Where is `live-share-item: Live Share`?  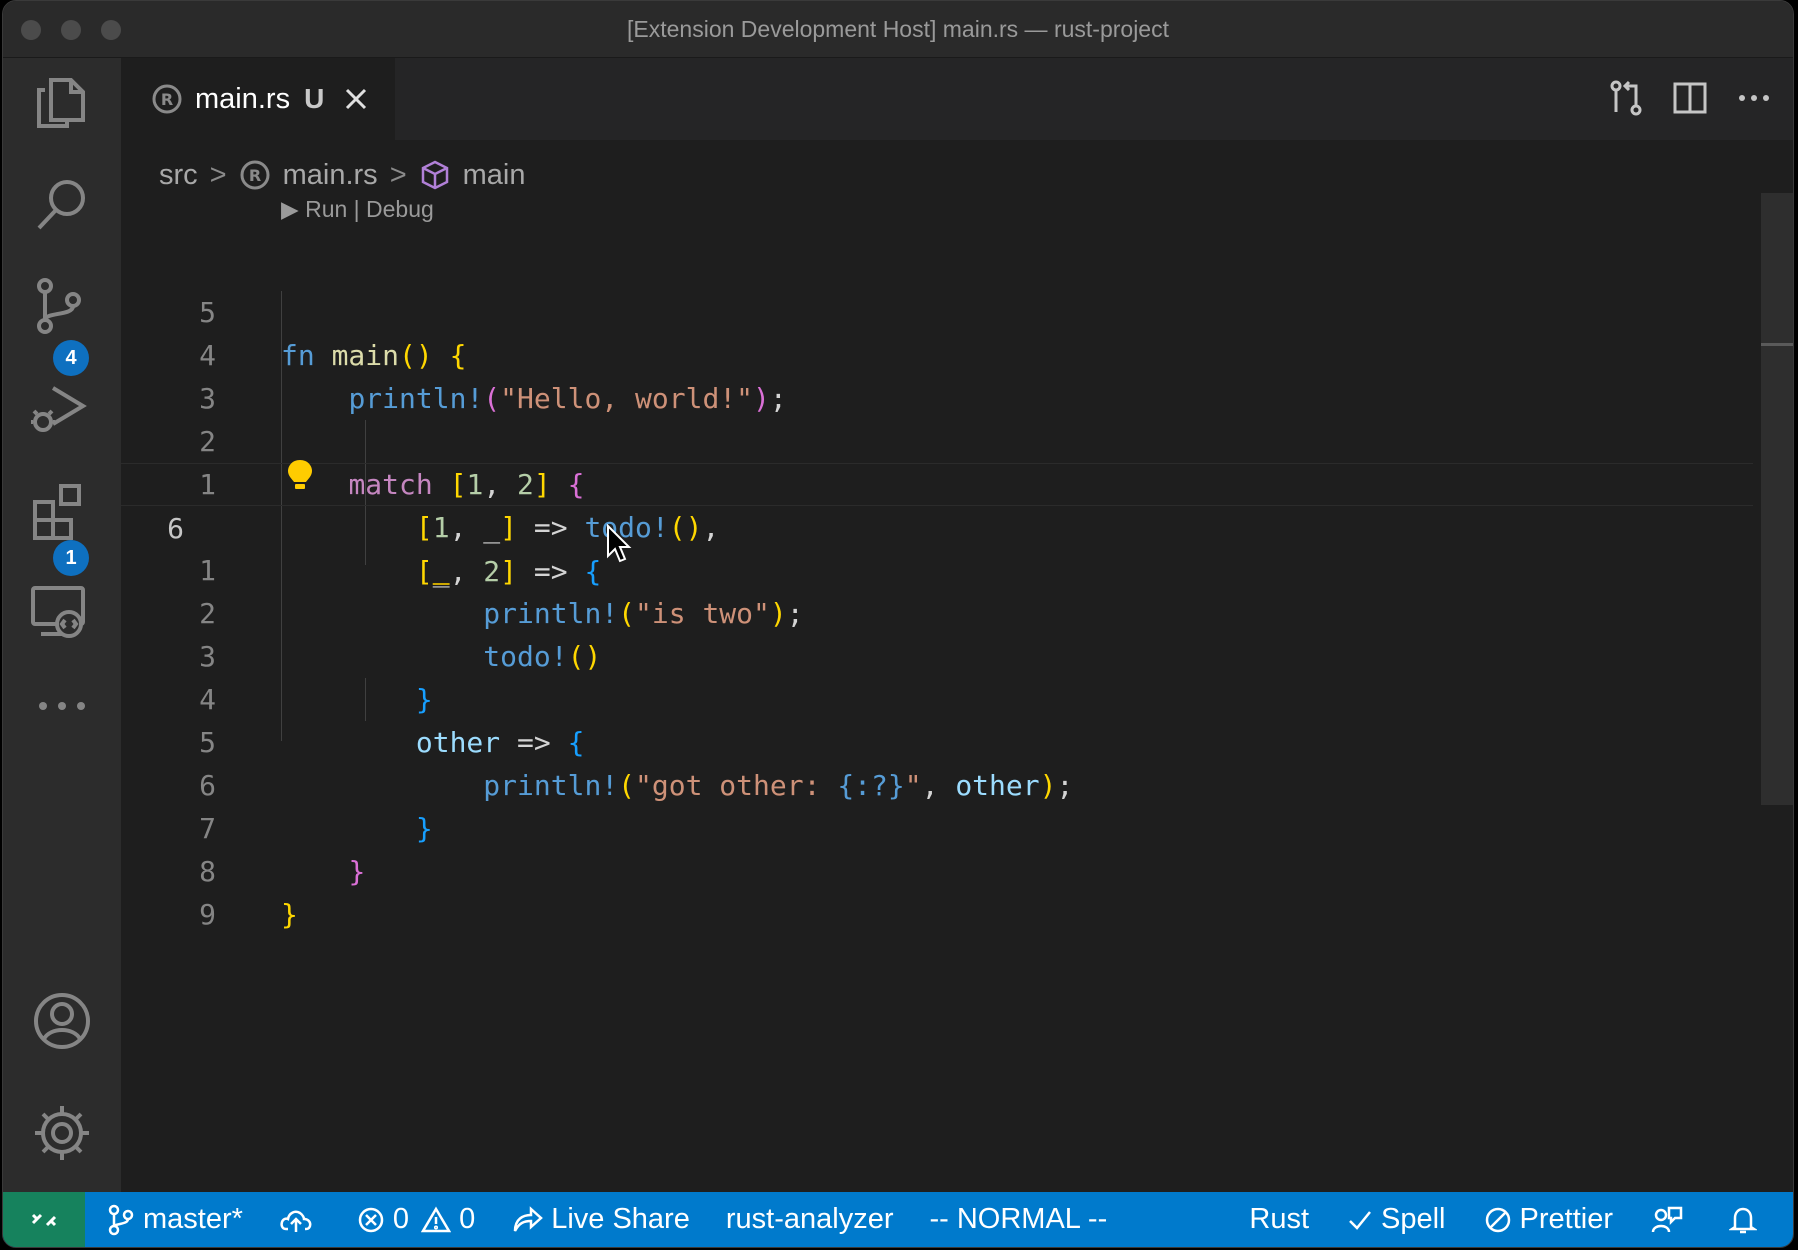
live-share-item: Live Share is located at coordinates (600, 1219).